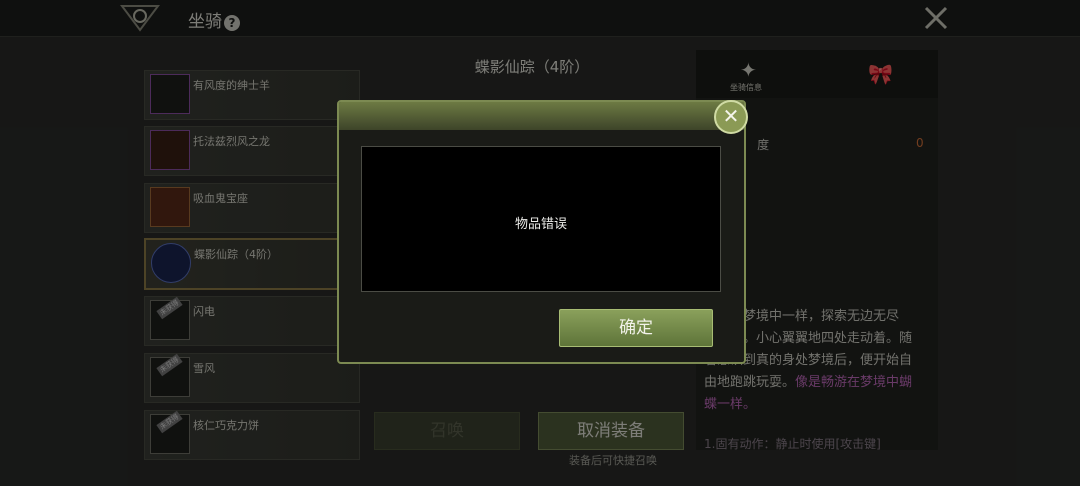  I want to click on dialog-message: 物品错误, so click(540, 224).